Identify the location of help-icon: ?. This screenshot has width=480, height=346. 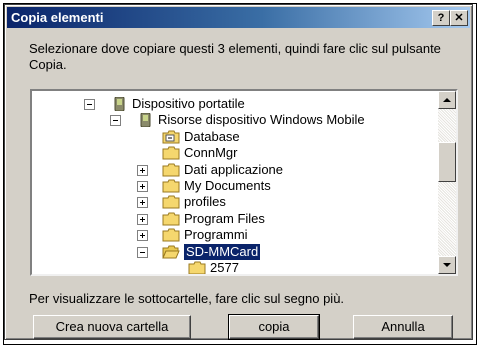
(441, 18).